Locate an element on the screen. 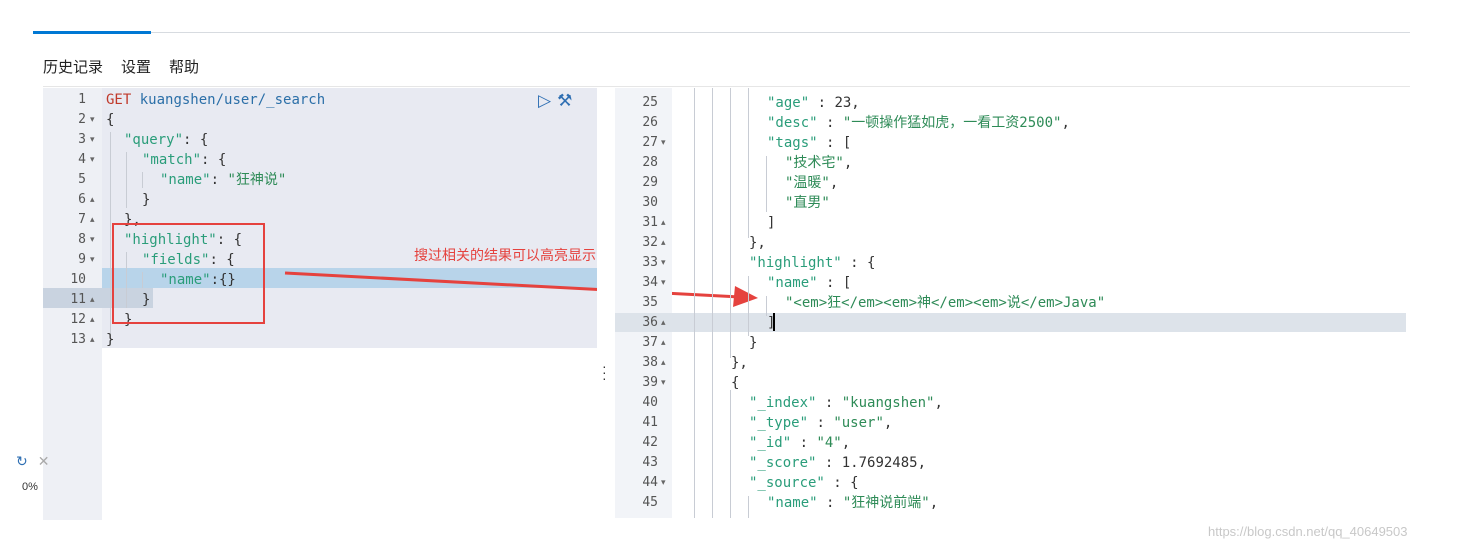  request-actions: ▷ ⚒ is located at coordinates (558, 101).